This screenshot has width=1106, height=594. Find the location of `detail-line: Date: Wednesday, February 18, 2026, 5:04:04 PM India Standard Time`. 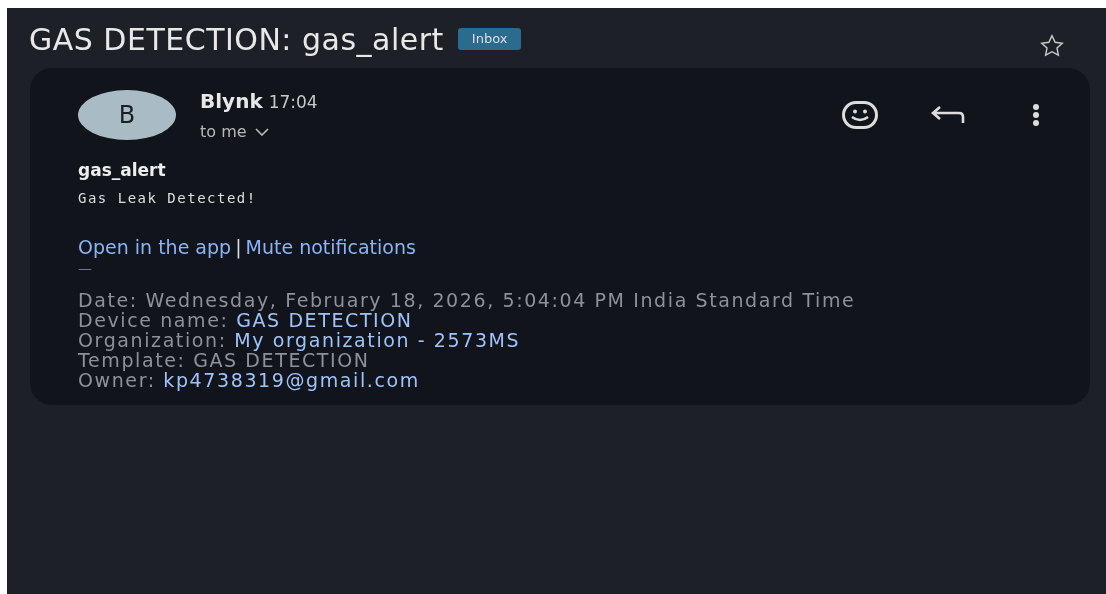

detail-line: Date: Wednesday, February 18, 2026, 5:04:04 PM India Standard Time is located at coordinates (467, 301).